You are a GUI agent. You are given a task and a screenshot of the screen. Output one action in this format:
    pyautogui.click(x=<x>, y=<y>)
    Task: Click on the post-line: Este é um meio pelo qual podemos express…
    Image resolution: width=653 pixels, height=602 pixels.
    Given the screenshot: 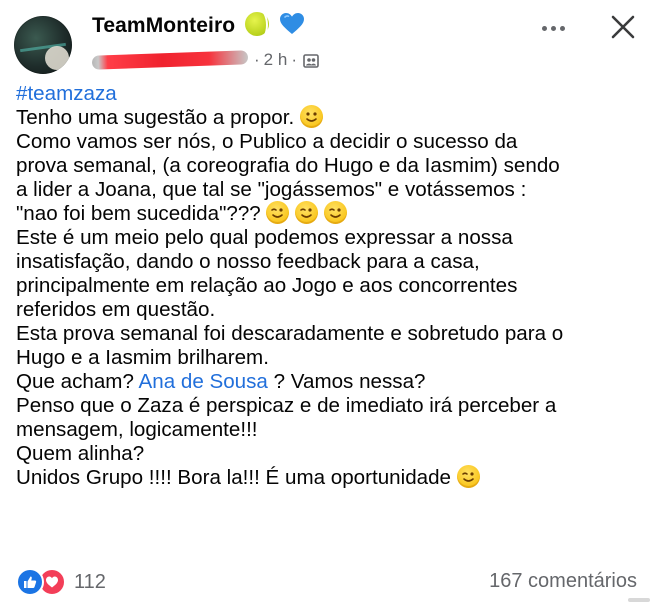 What is the action you would take?
    pyautogui.click(x=264, y=238)
    